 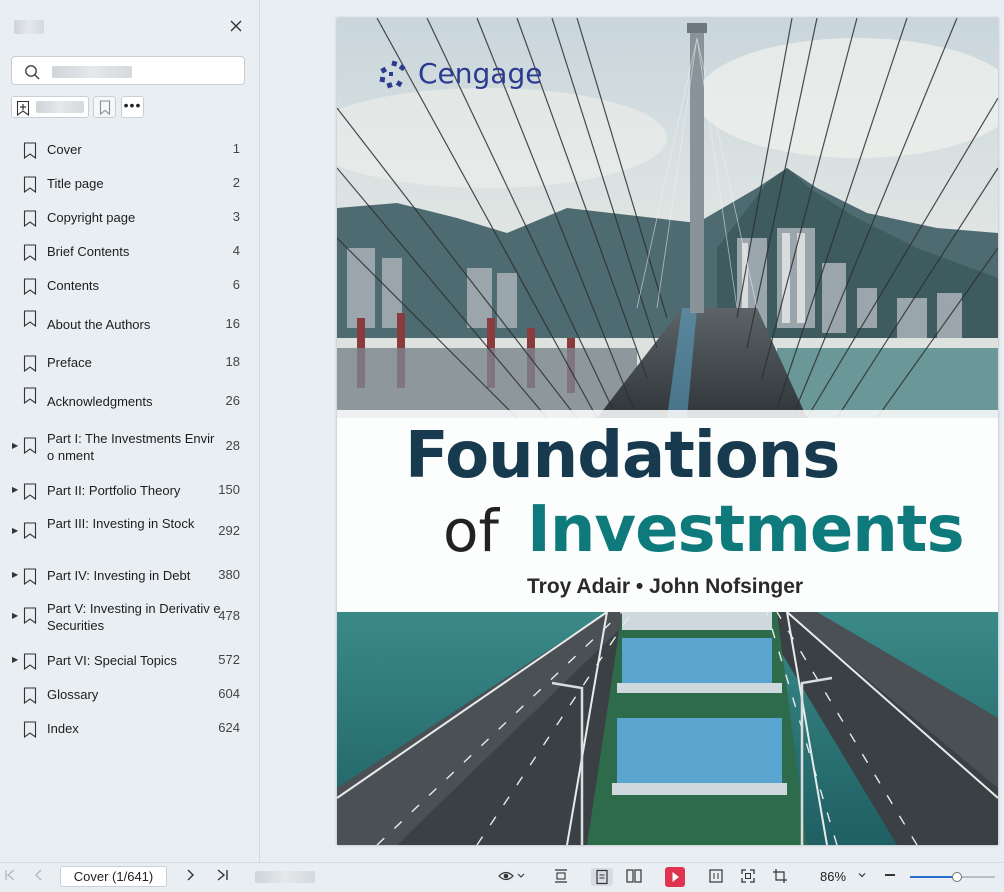 I want to click on eye-icon, so click(x=511, y=876).